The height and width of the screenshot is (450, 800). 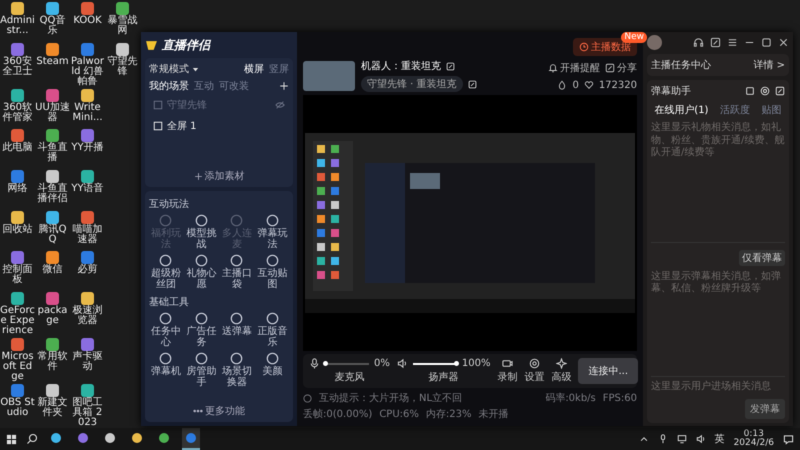 I want to click on fans-count: 172320, so click(x=617, y=85).